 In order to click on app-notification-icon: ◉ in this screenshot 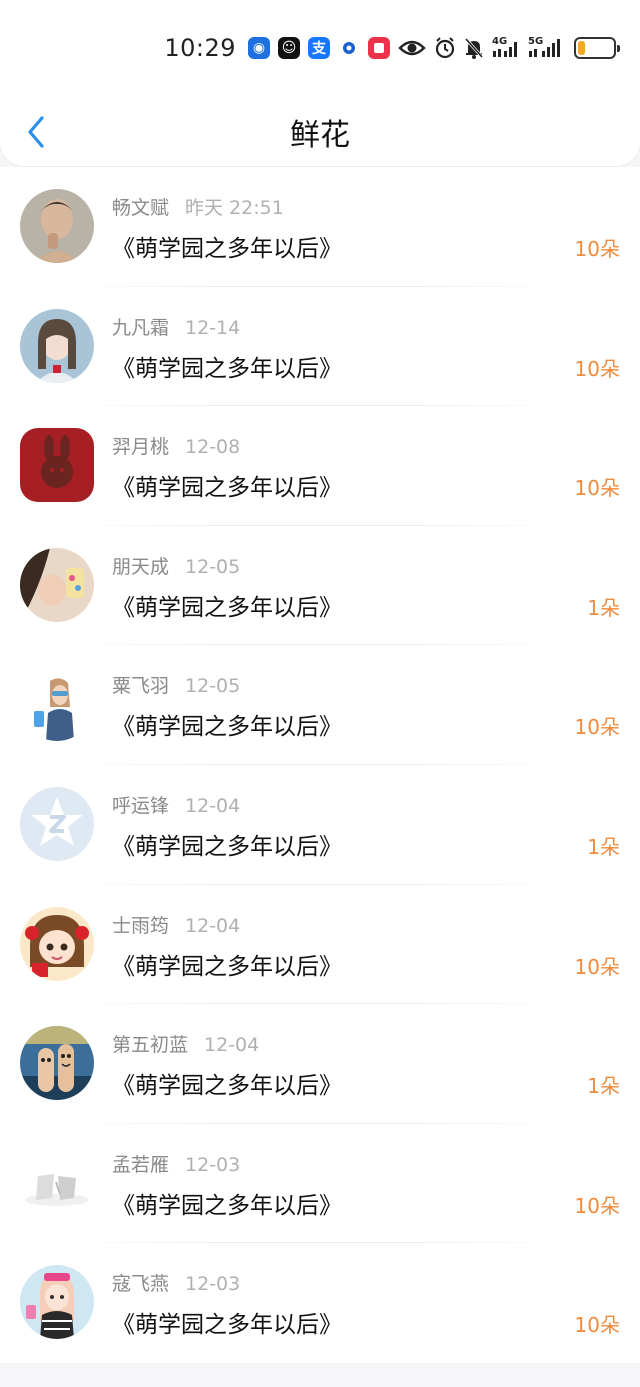, I will do `click(259, 48)`.